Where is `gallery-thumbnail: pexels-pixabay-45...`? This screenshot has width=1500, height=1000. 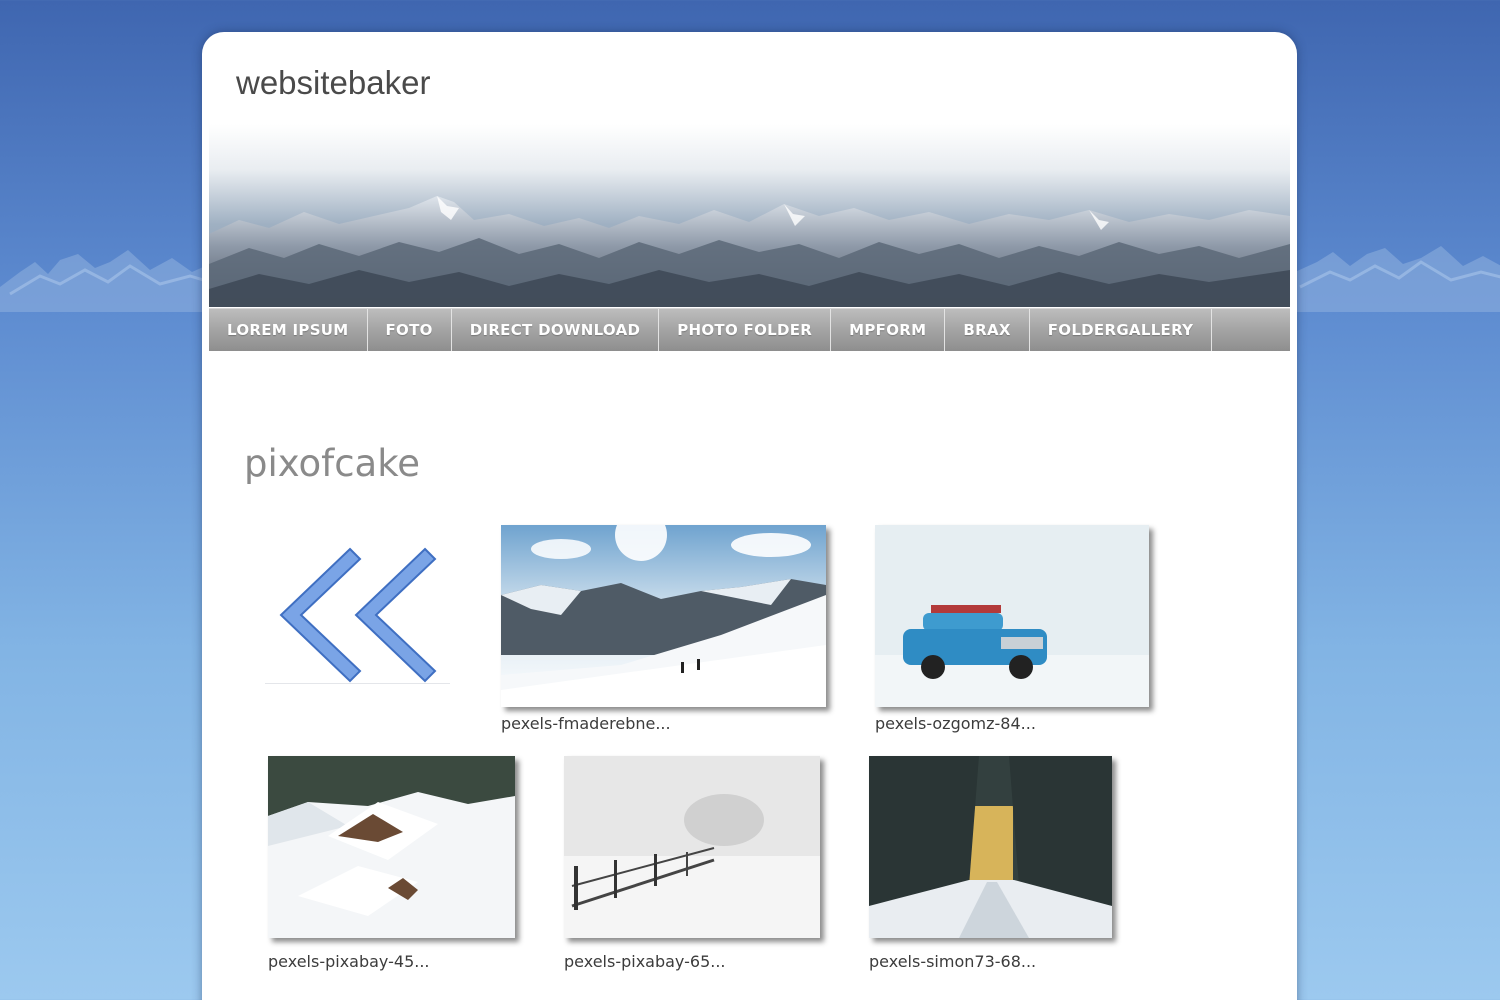
gallery-thumbnail: pexels-pixabay-45... is located at coordinates (392, 865).